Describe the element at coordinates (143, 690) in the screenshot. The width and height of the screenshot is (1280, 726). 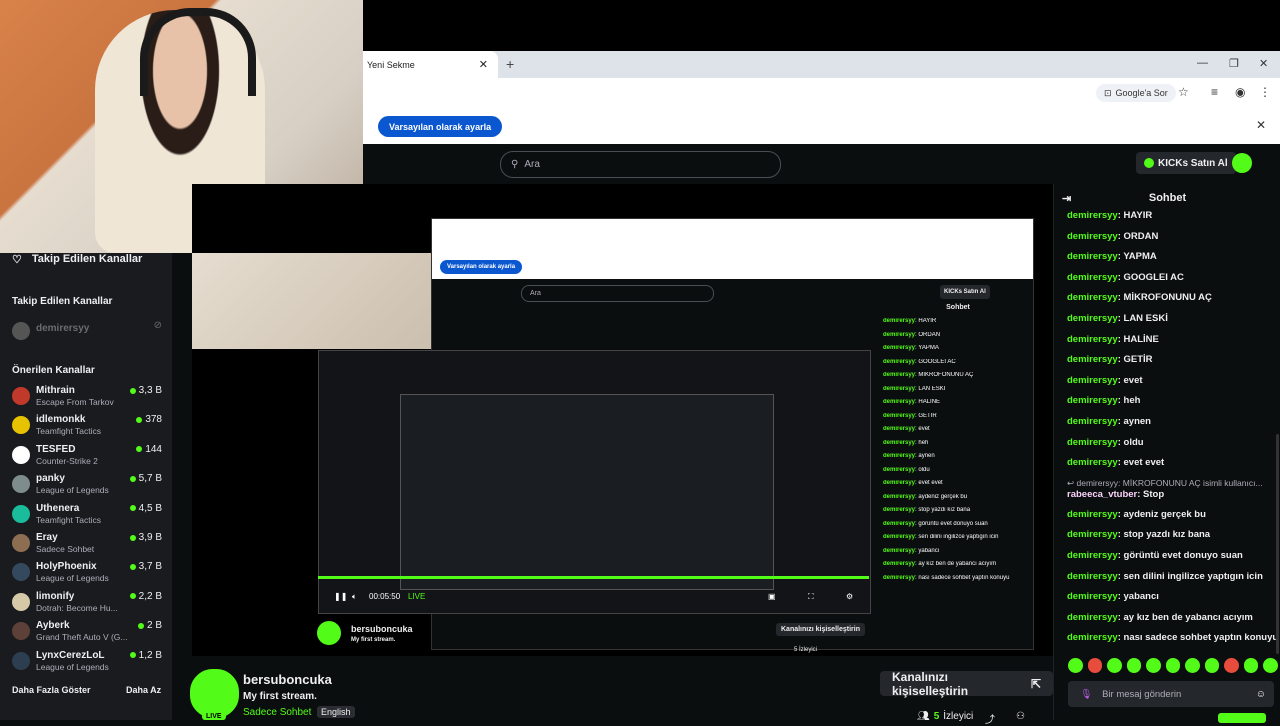
I see `show-less-button: Daha Az` at that location.